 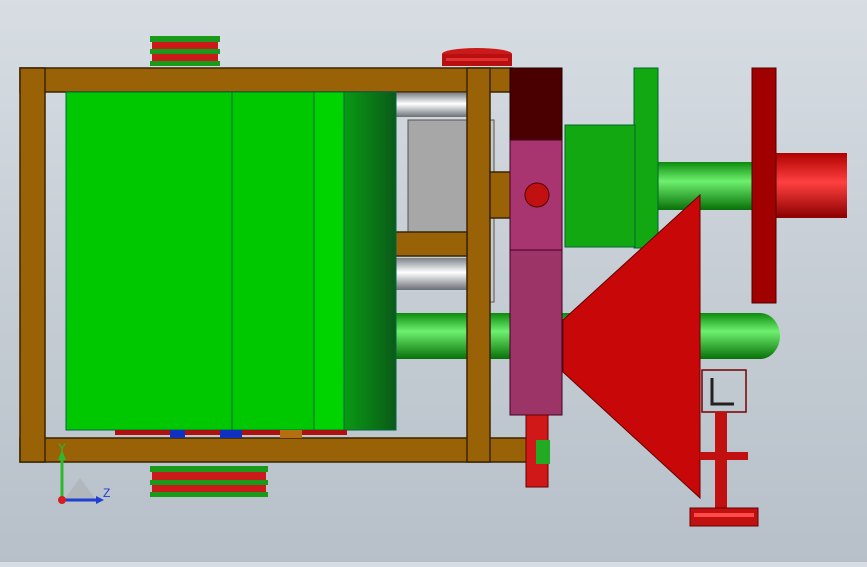 What do you see at coordinates (600, 186) in the screenshot?
I see `green-box` at bounding box center [600, 186].